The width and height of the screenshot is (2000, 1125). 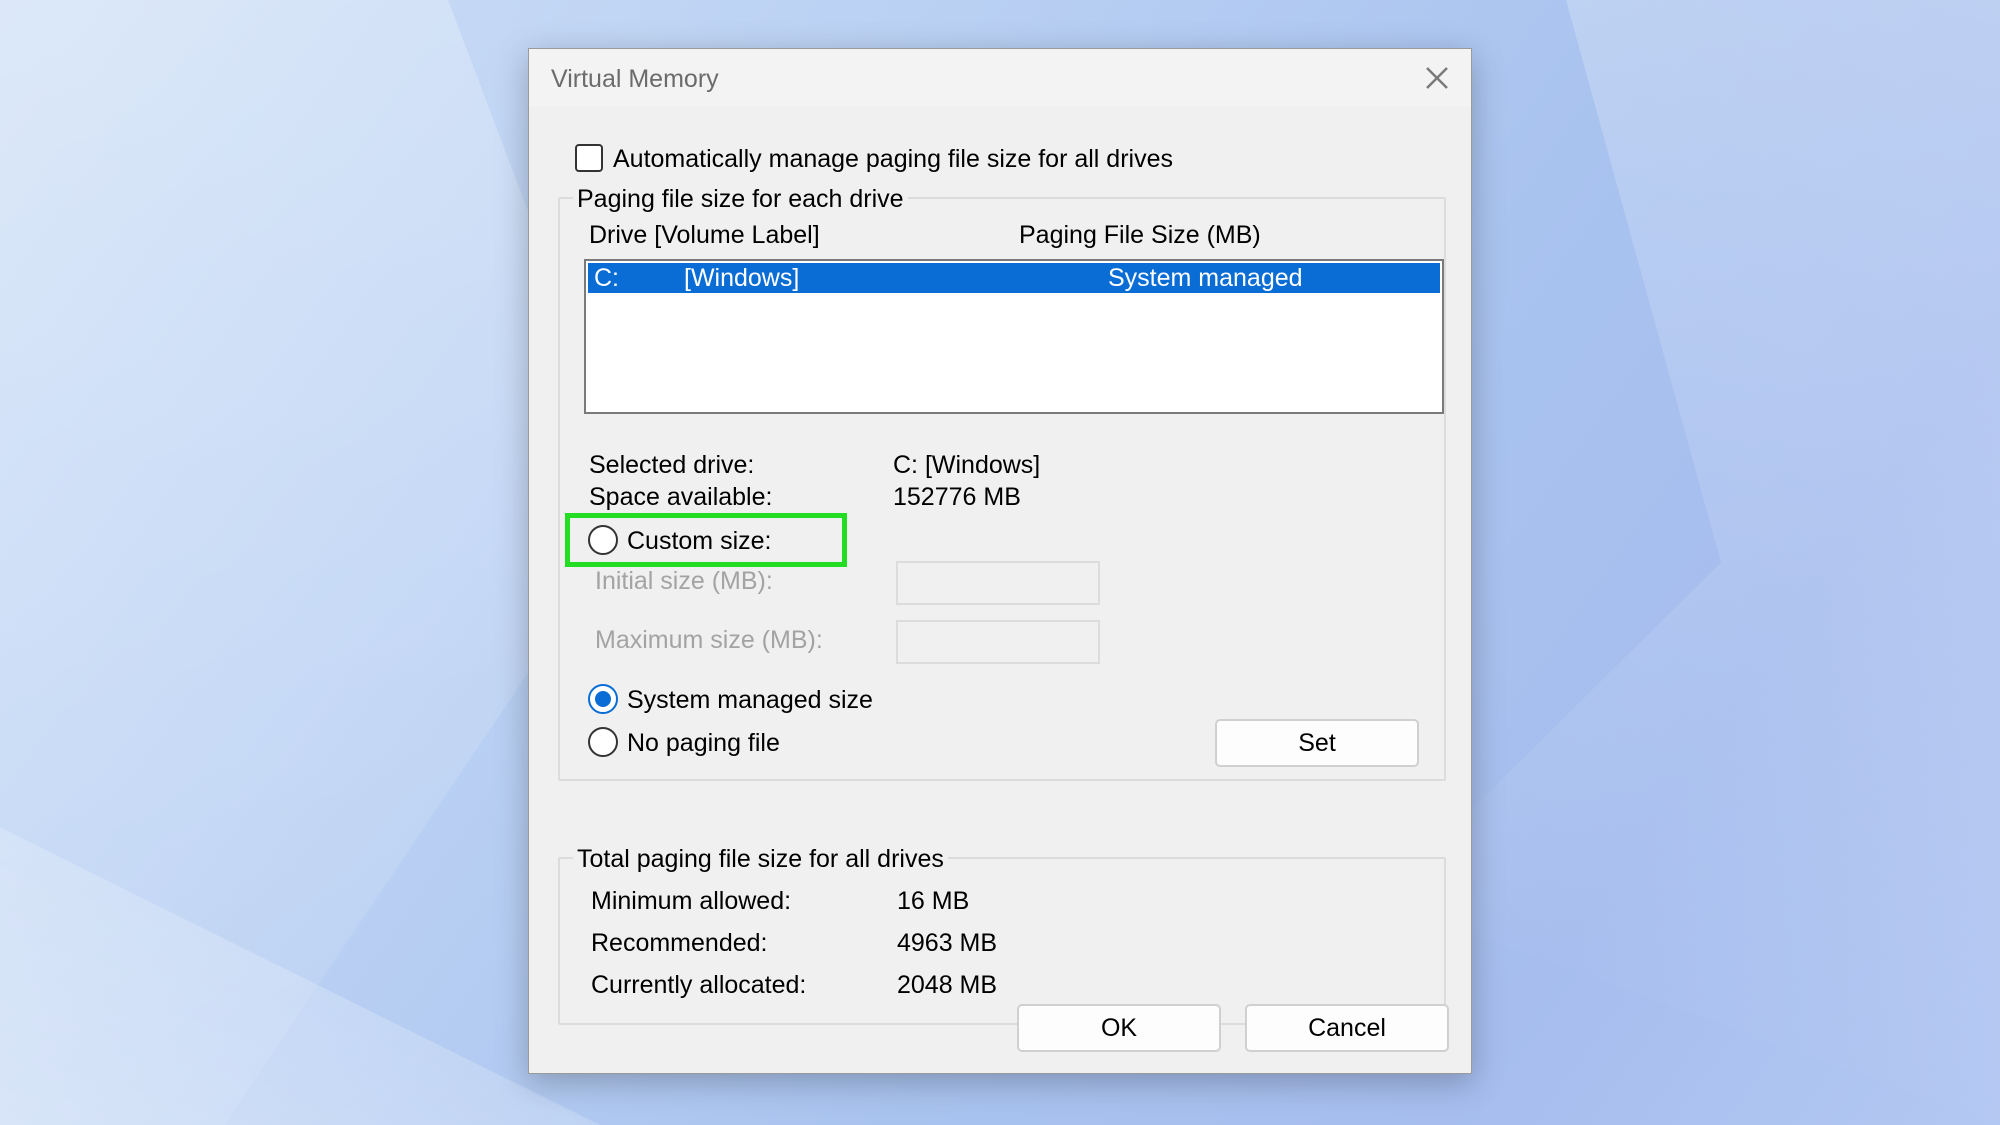 I want to click on close-icon, so click(x=1437, y=78).